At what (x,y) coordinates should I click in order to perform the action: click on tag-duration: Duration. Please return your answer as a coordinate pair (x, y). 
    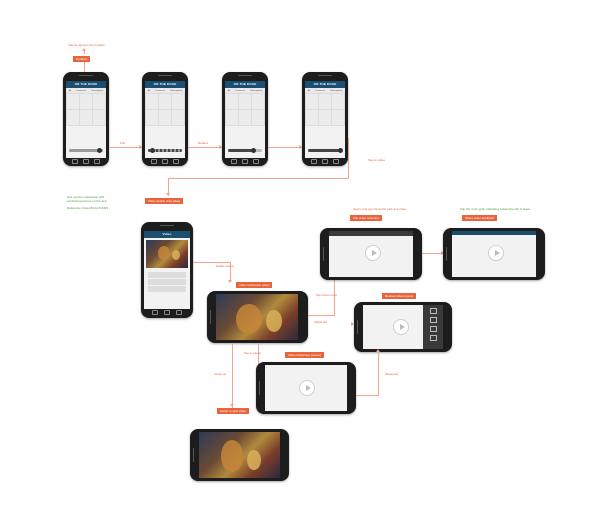
    Looking at the image, I should click on (82, 59).